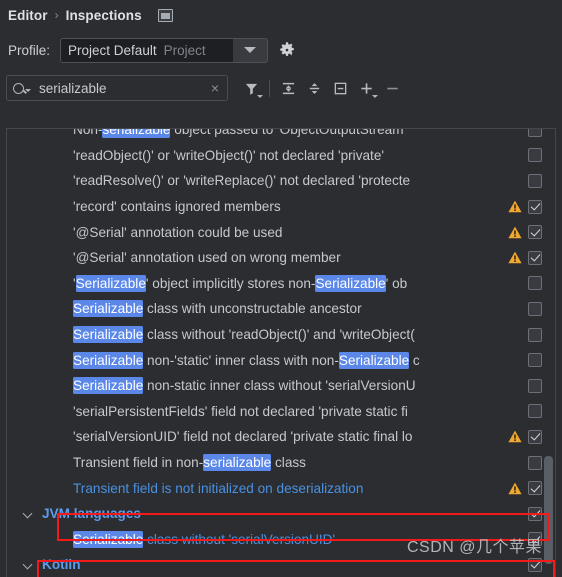 This screenshot has width=562, height=577. I want to click on profile-dropdown: Project Default Project, so click(164, 50).